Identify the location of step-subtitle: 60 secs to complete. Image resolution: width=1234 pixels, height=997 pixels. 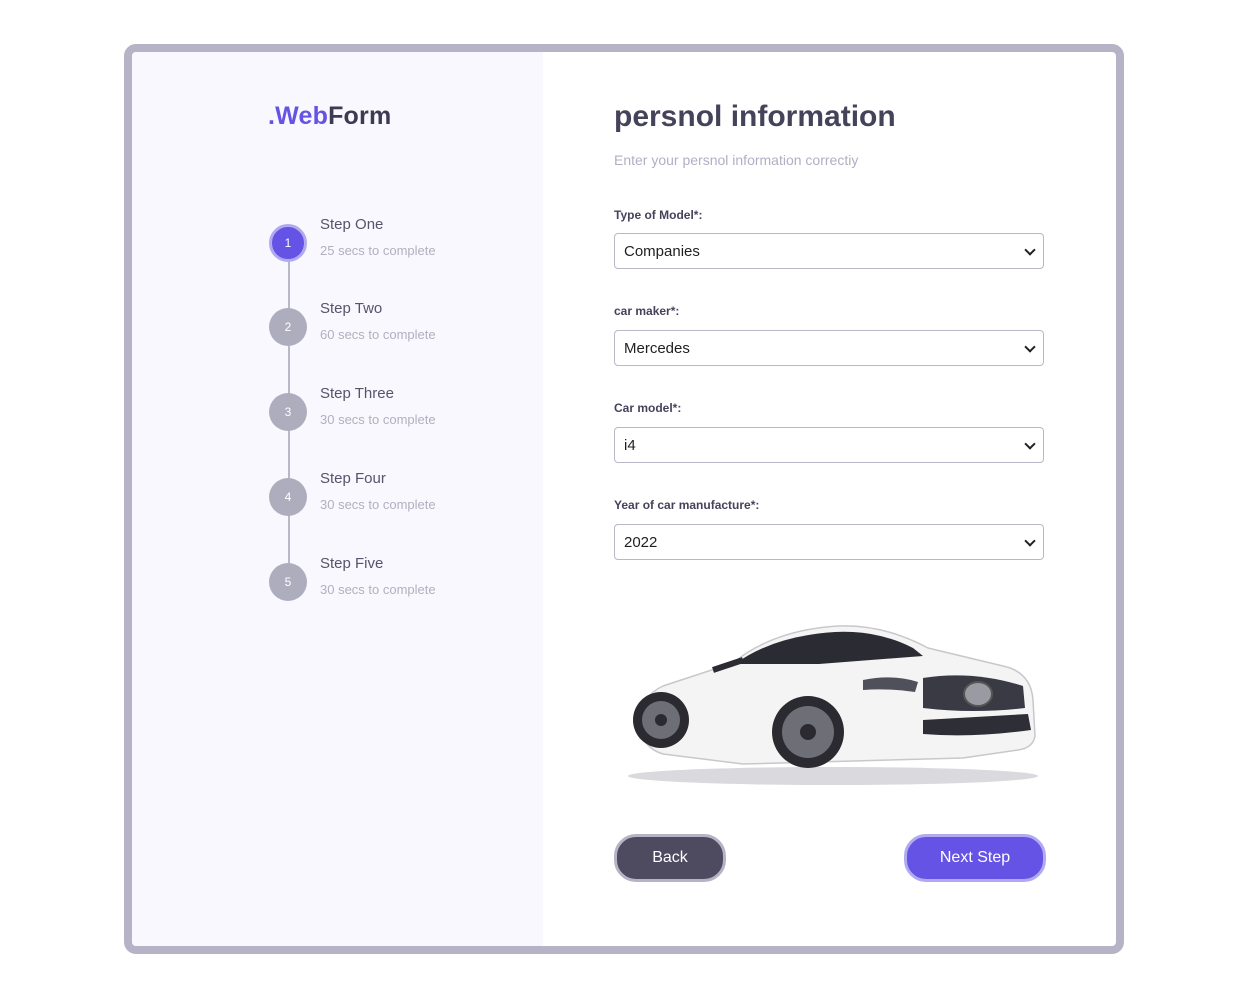
(378, 334).